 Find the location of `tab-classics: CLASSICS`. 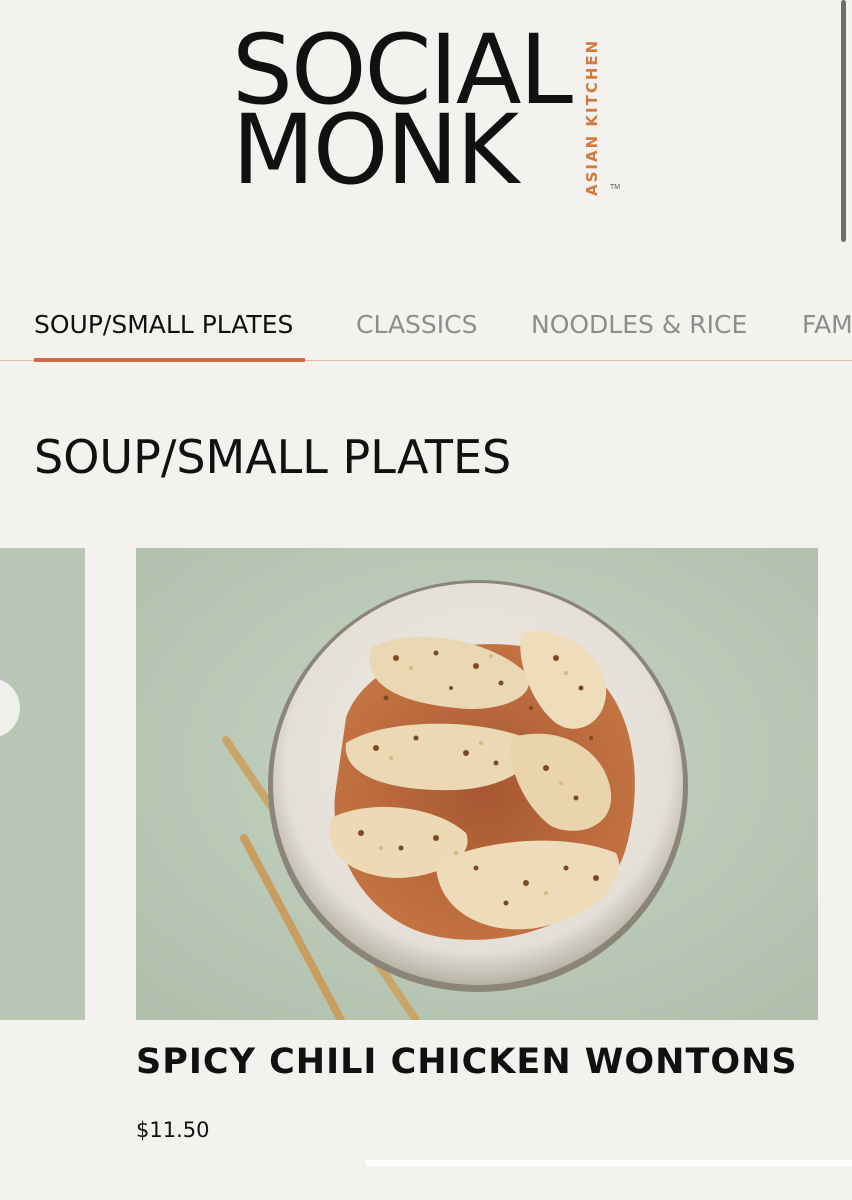

tab-classics: CLASSICS is located at coordinates (417, 324).